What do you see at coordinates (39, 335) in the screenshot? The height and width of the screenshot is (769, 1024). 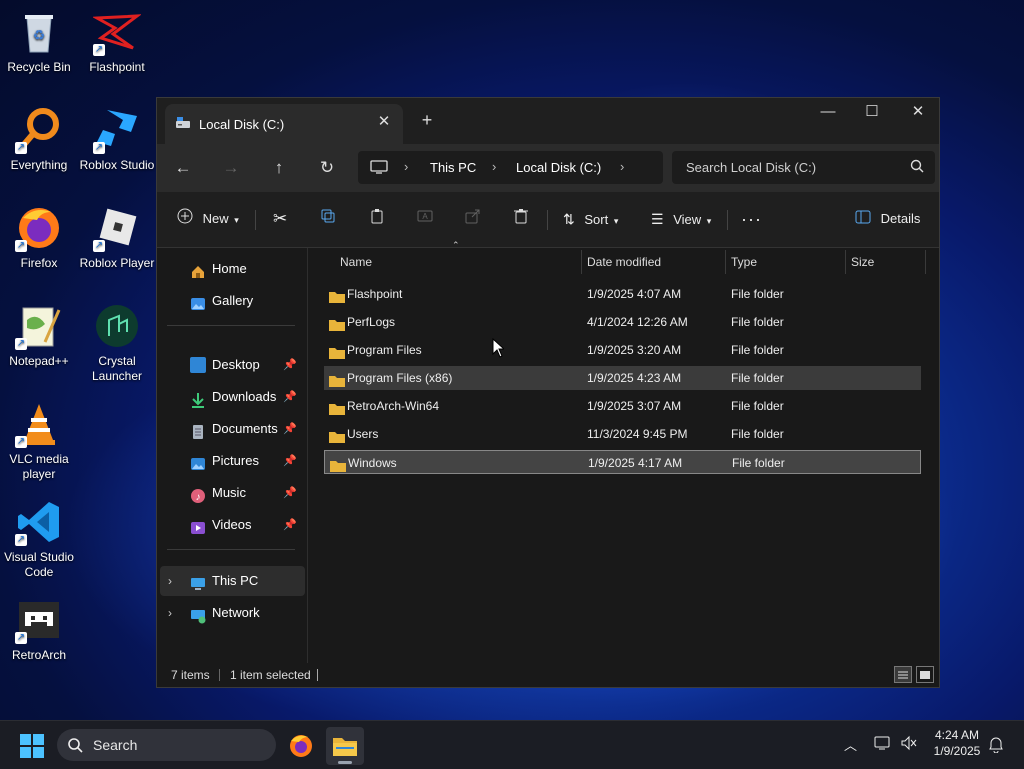 I see `desktop-icon-notepadpp: ↗ Notepad++` at bounding box center [39, 335].